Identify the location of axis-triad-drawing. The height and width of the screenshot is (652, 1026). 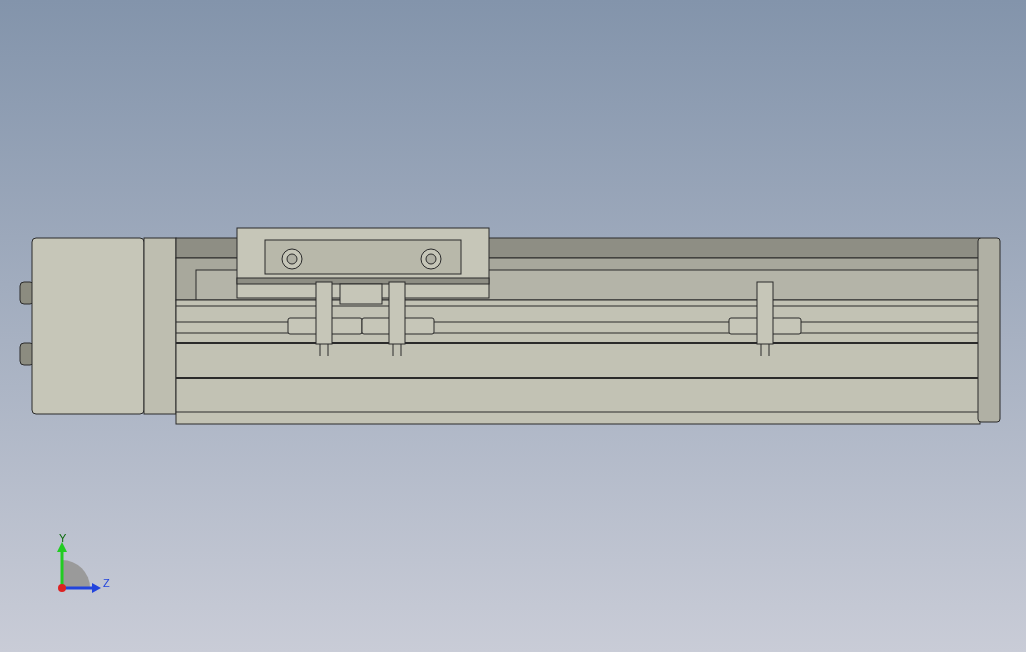
(79, 567).